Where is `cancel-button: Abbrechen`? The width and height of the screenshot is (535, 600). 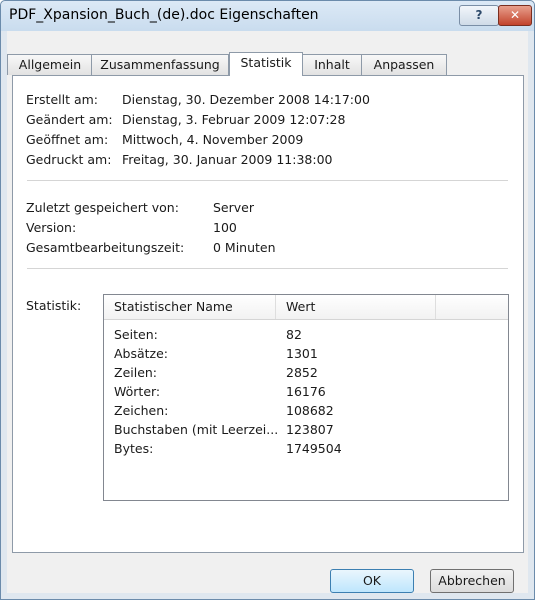
cancel-button: Abbrechen is located at coordinates (472, 581).